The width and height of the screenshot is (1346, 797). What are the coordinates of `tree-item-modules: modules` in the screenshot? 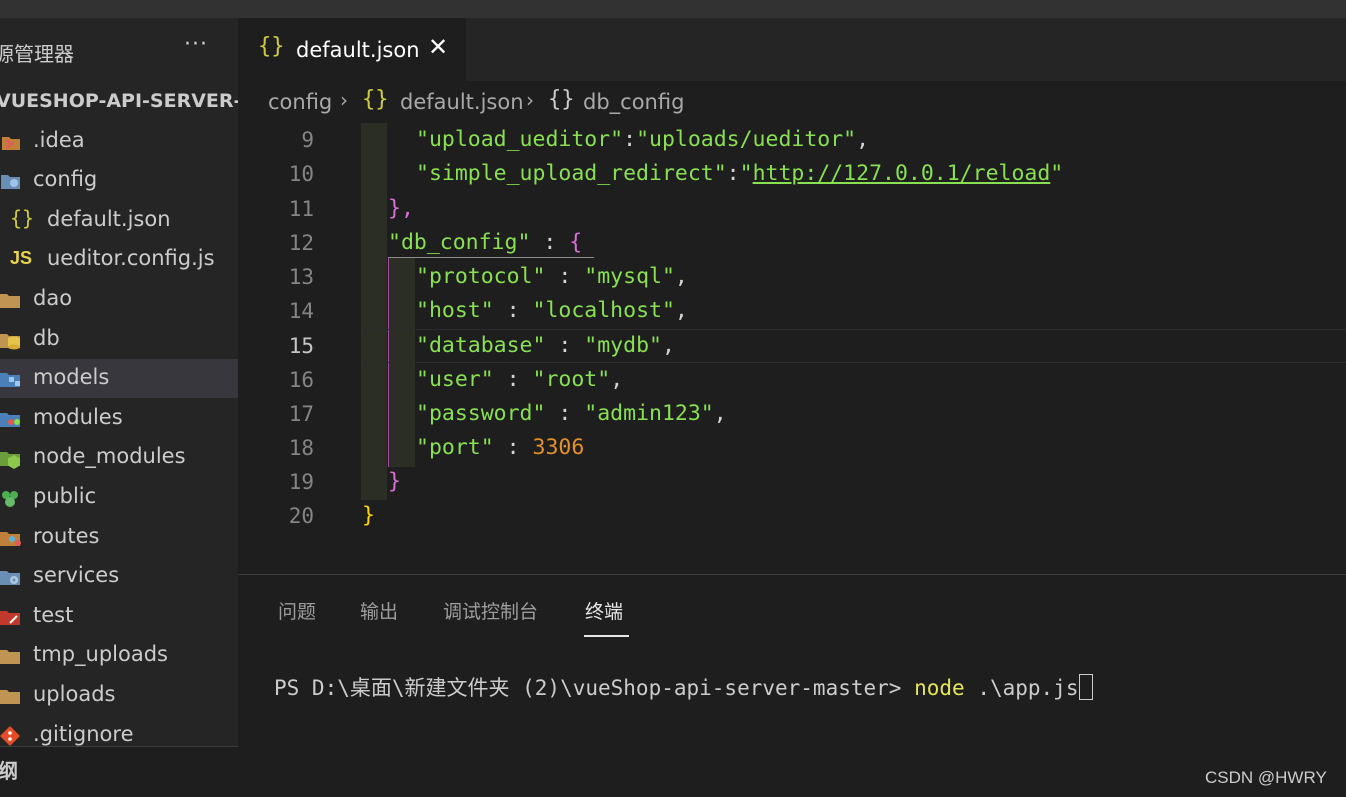 It's located at (119, 418).